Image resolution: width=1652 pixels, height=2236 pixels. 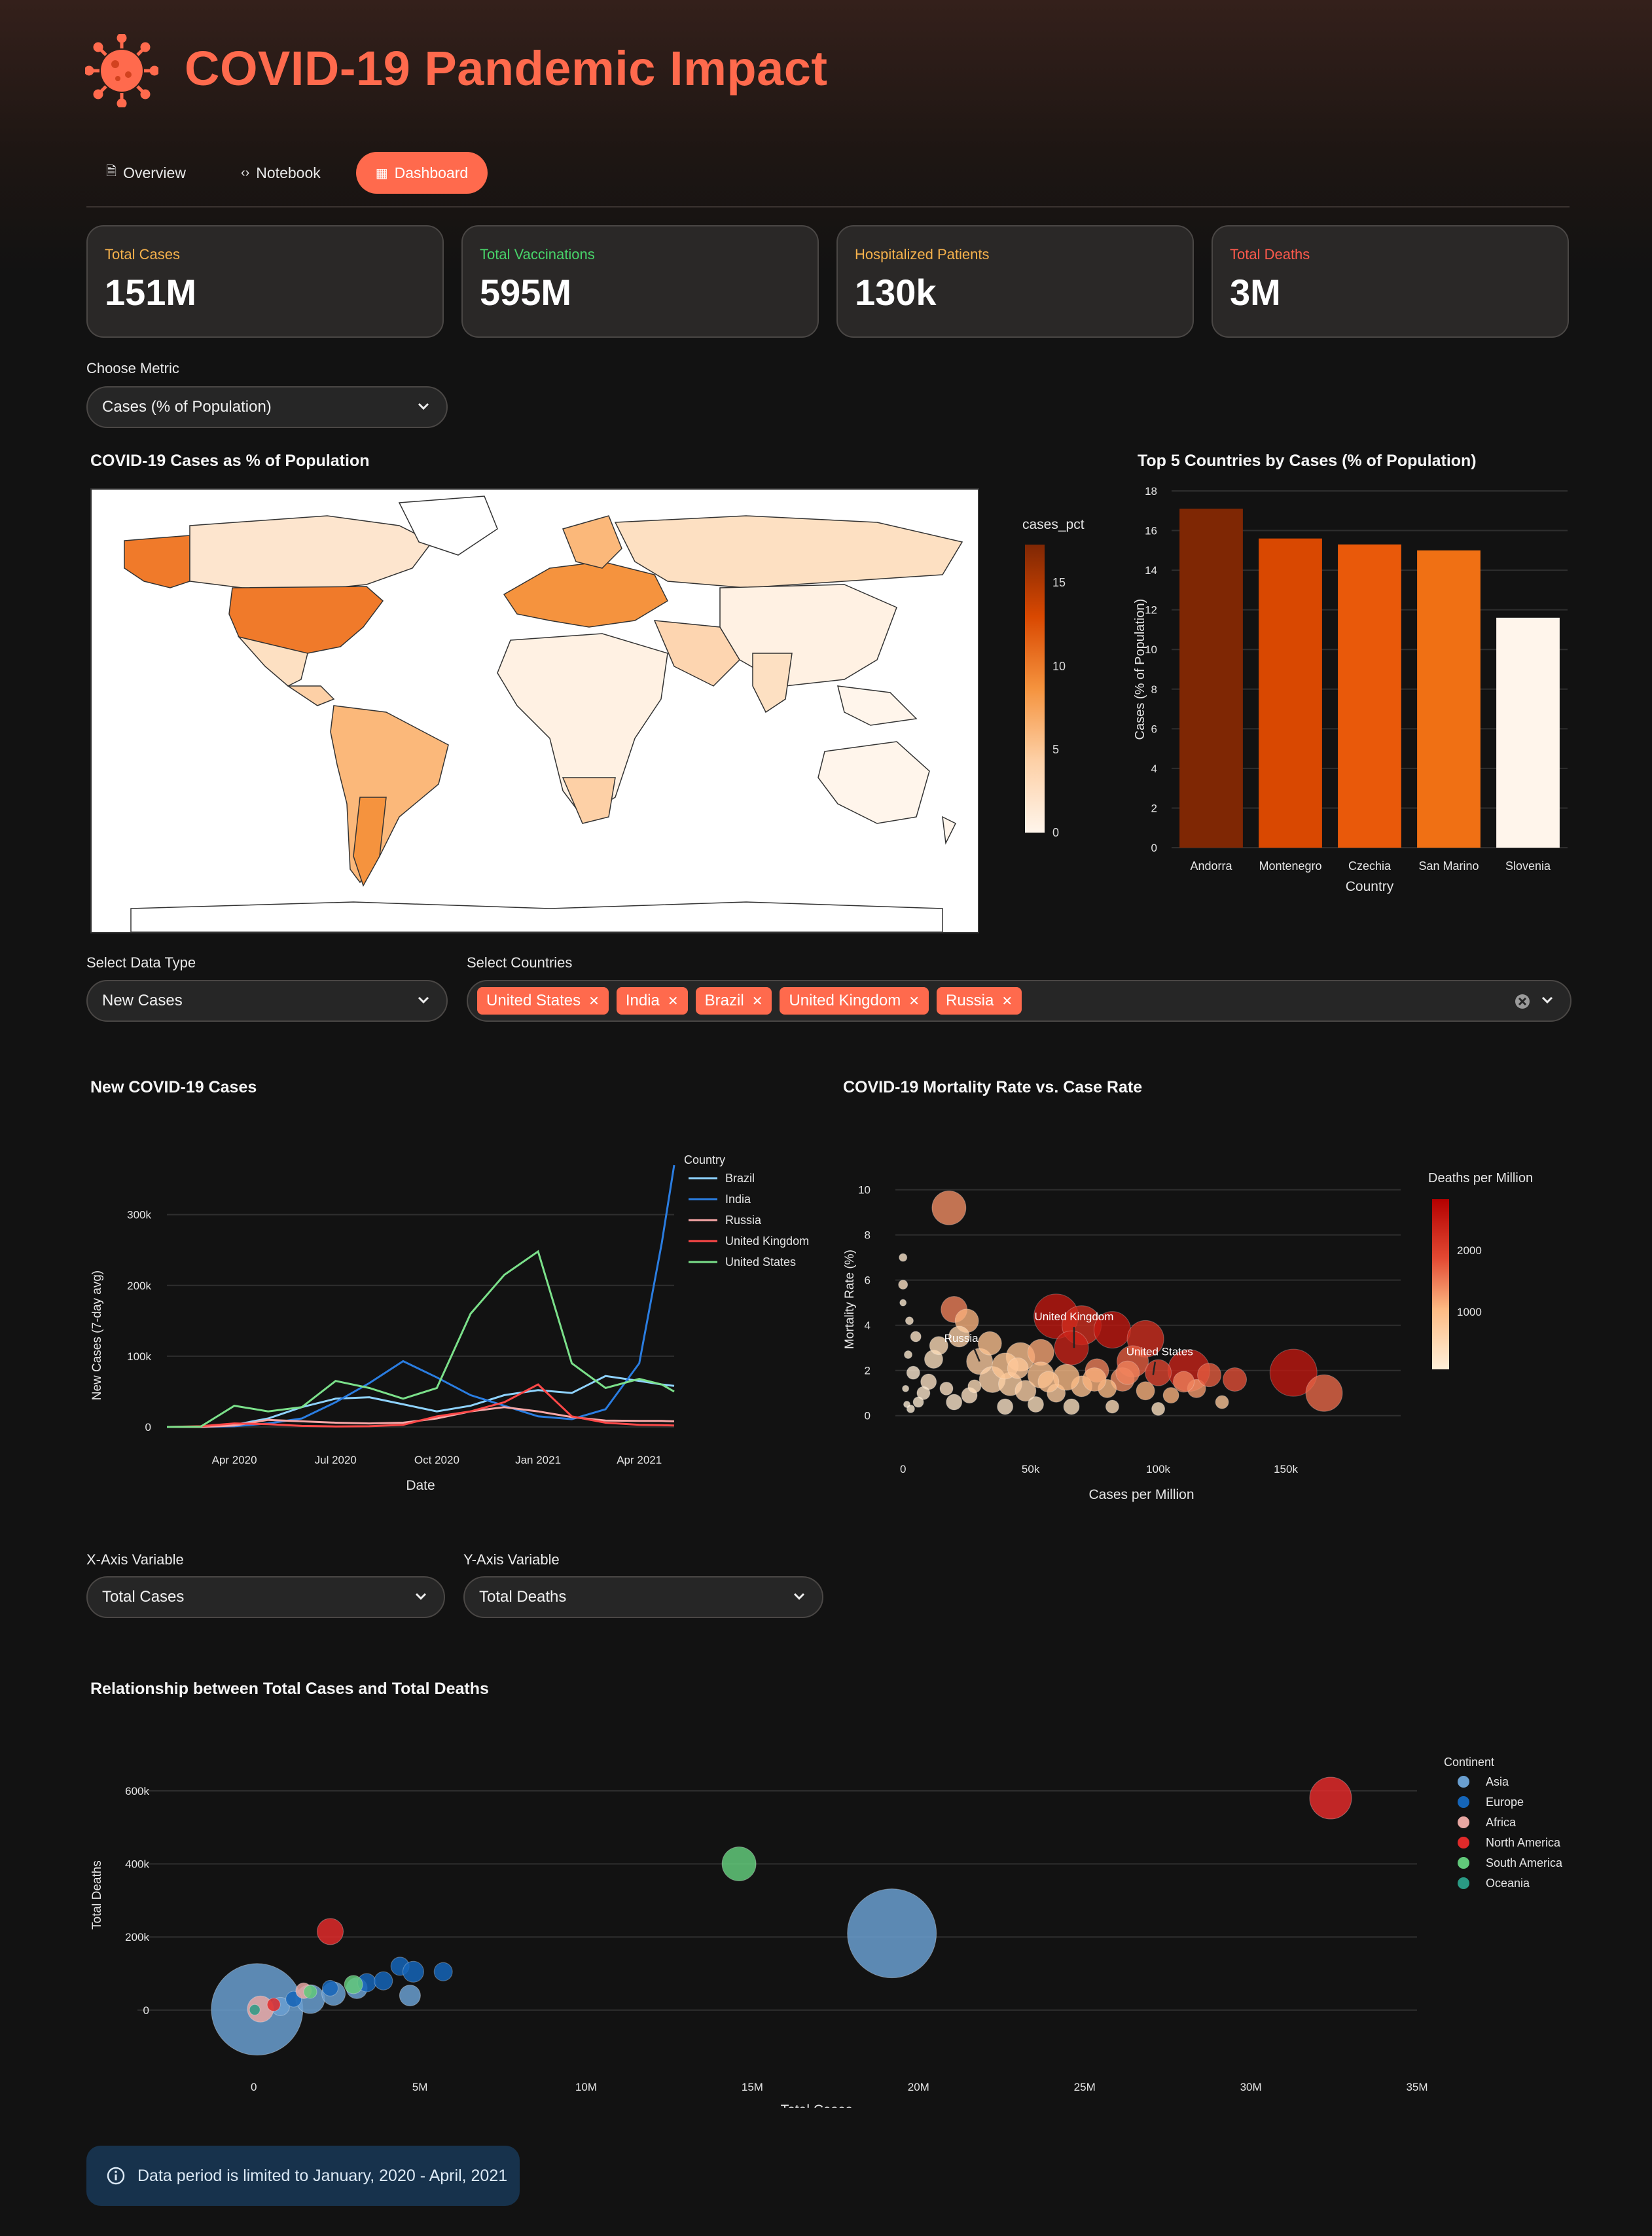 What do you see at coordinates (1140, 669) in the screenshot?
I see `y-axis-title: Cases (% of Population)` at bounding box center [1140, 669].